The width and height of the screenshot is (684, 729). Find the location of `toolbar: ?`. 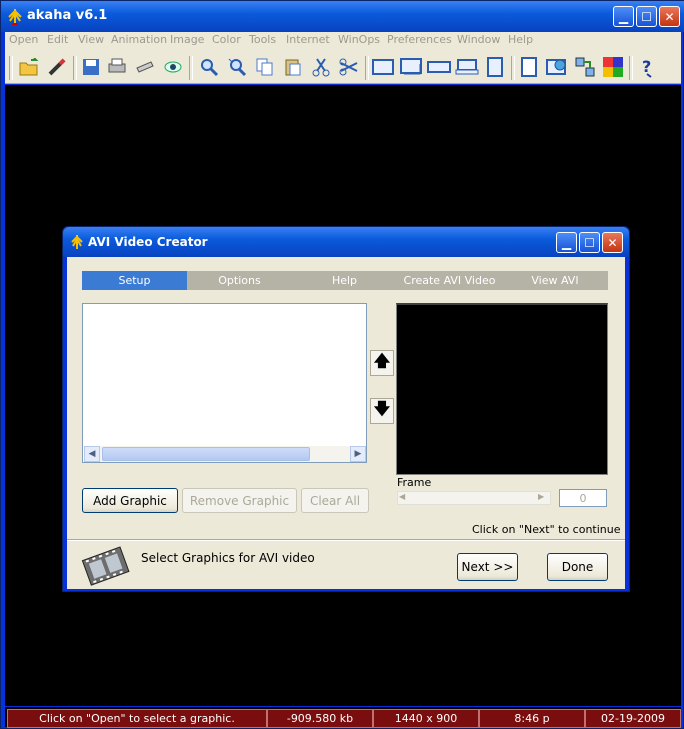

toolbar: ? is located at coordinates (343, 68).